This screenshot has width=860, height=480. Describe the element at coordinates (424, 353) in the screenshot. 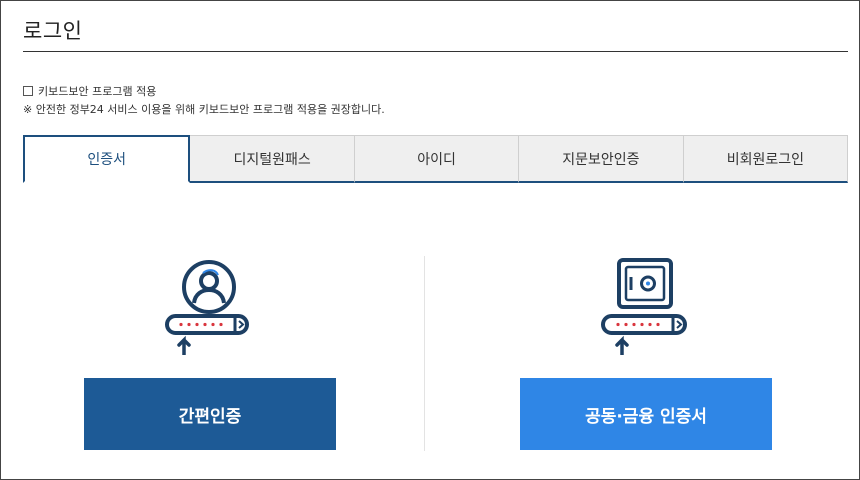

I see `method-divider` at that location.